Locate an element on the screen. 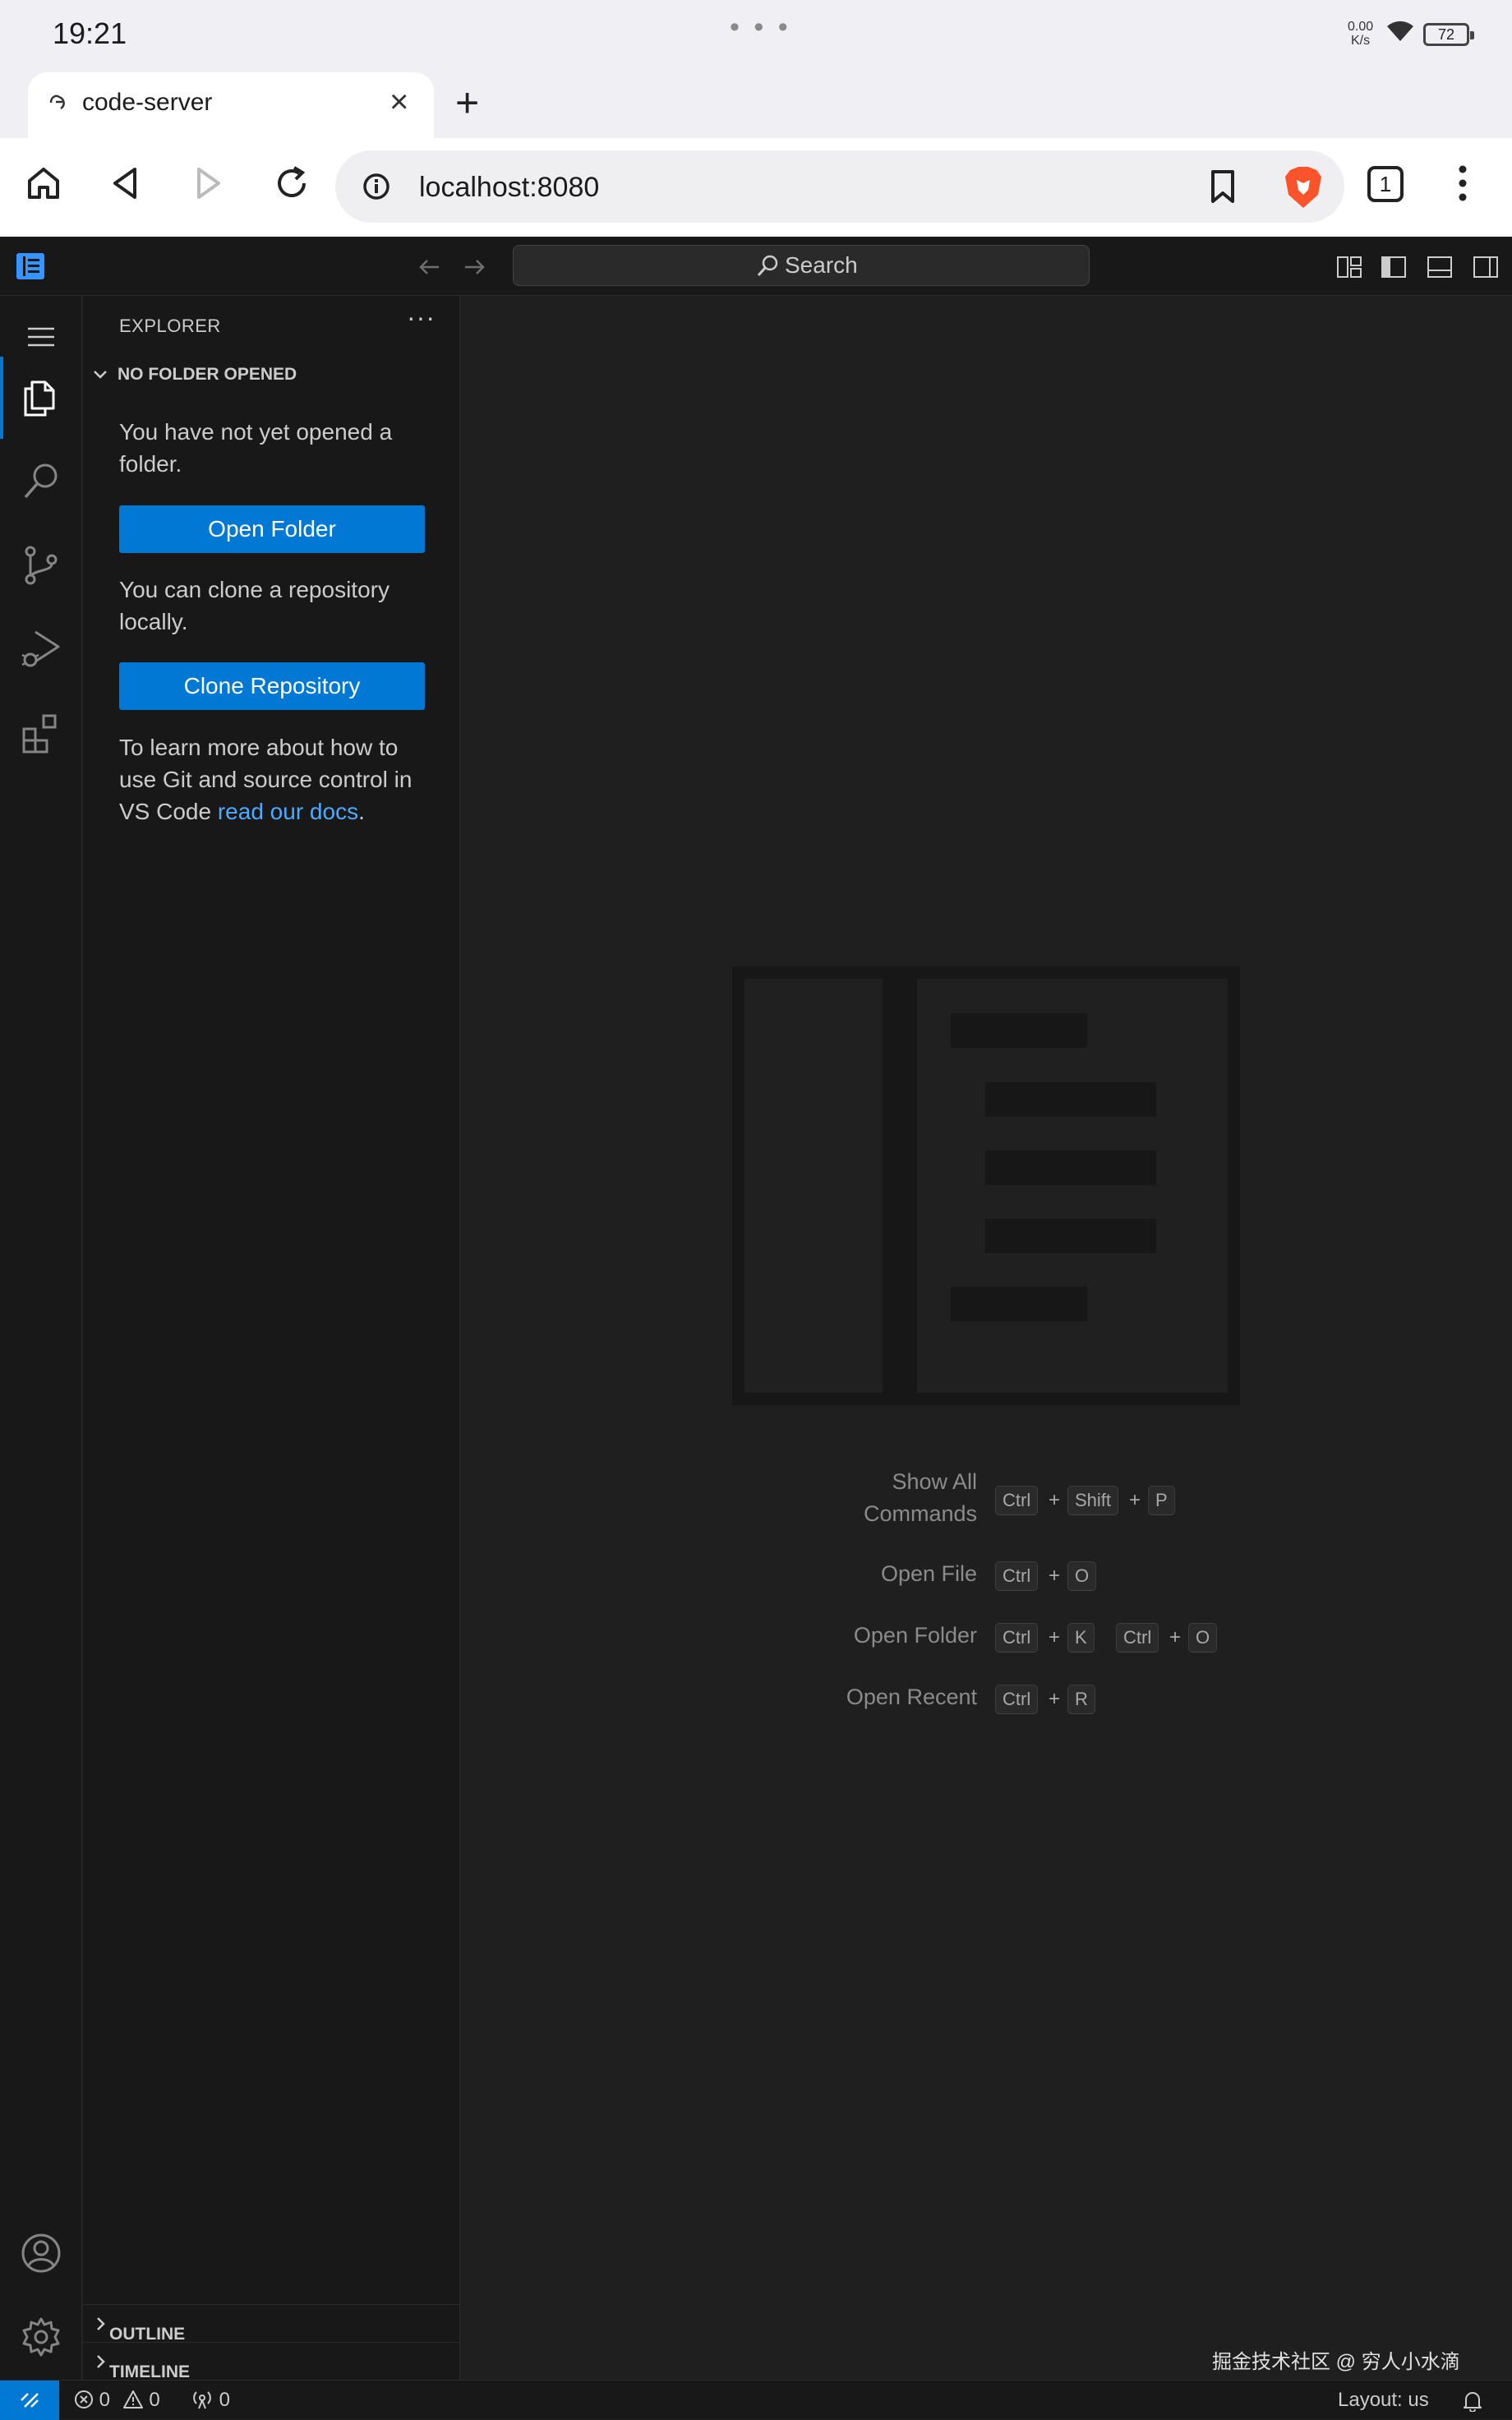  remote-indicator-button is located at coordinates (29, 2401).